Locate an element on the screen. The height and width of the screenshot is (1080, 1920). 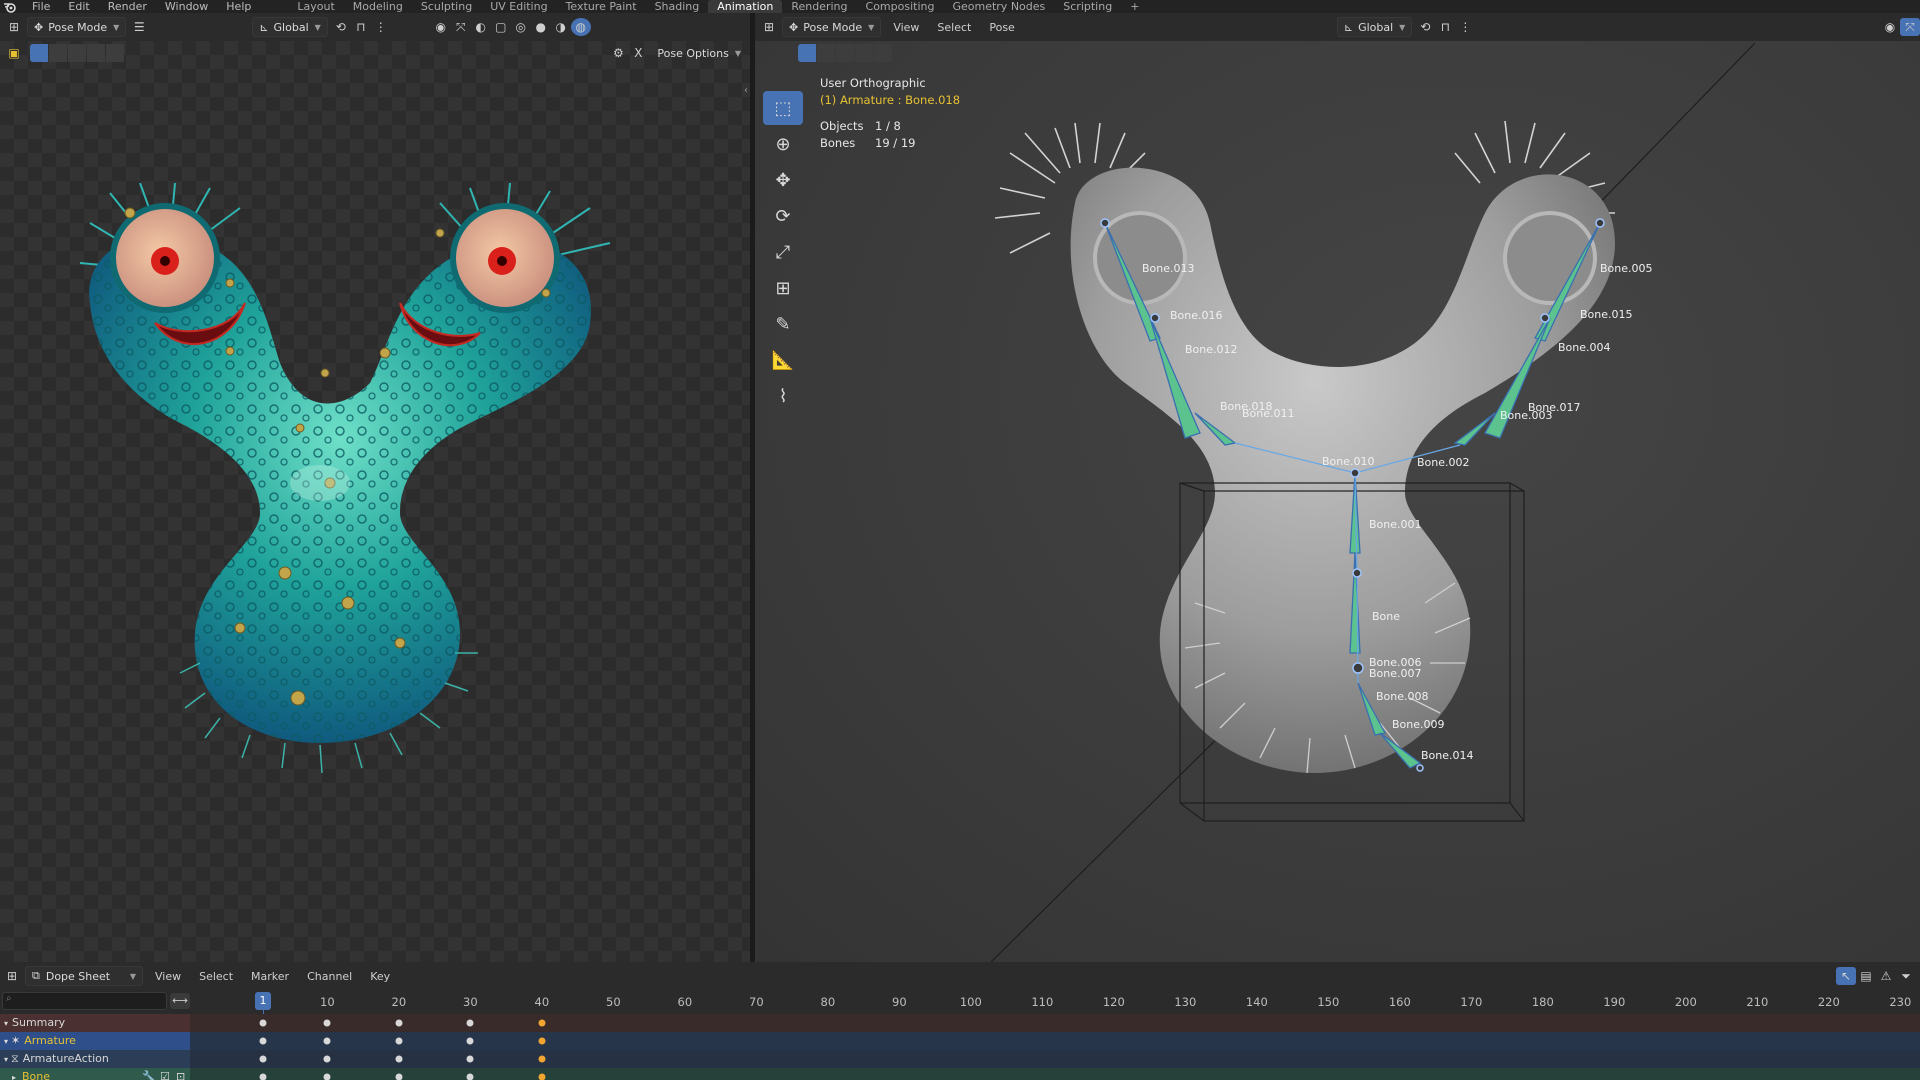
channel-label: Armature is located at coordinates (50, 1040).